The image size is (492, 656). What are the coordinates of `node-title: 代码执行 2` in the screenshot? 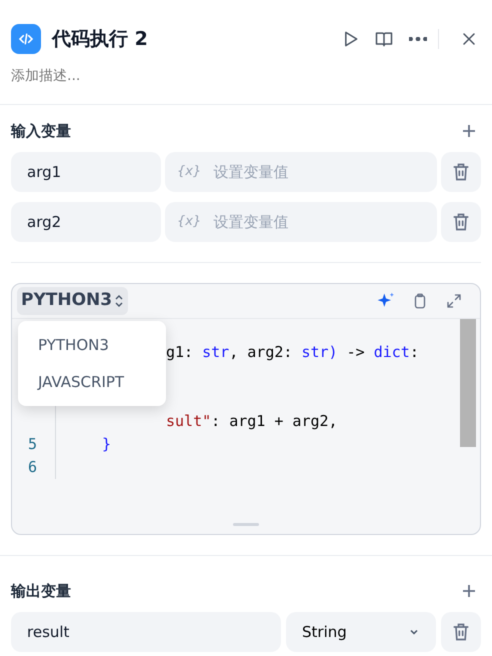 It's located at (100, 39).